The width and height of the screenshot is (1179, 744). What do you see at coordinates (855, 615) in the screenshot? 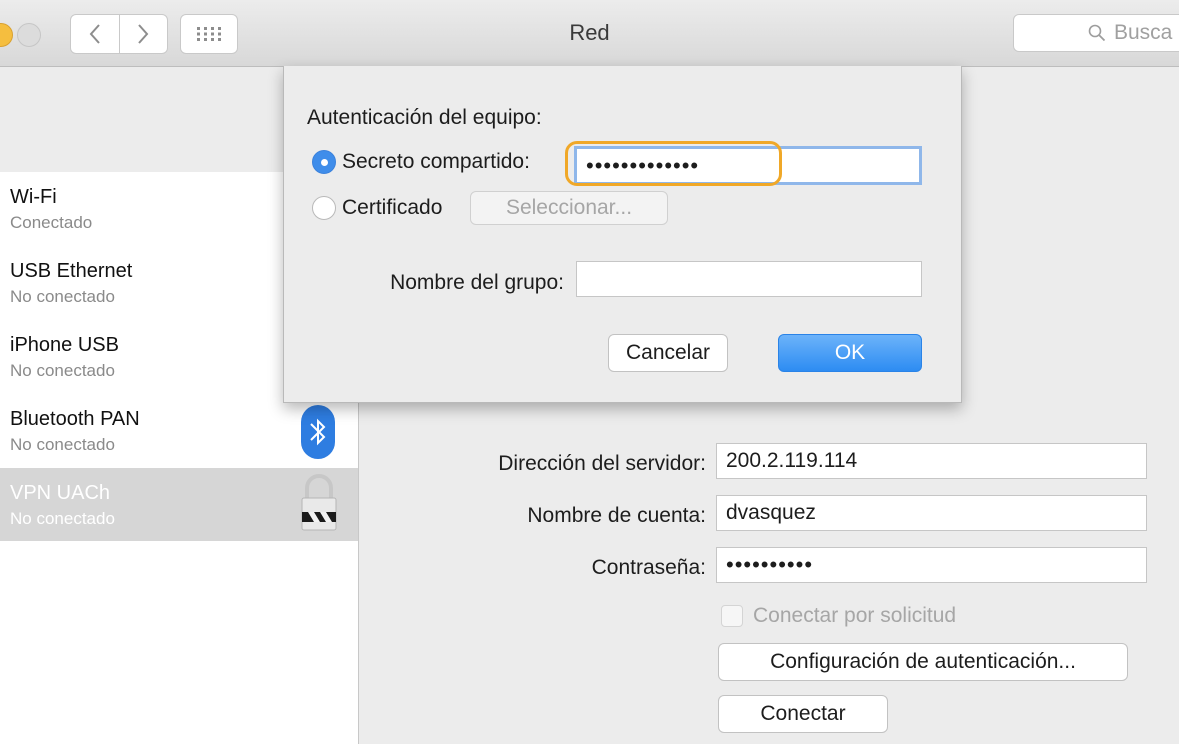
I see `connect-on-demand-label: Conectar por solicitud` at bounding box center [855, 615].